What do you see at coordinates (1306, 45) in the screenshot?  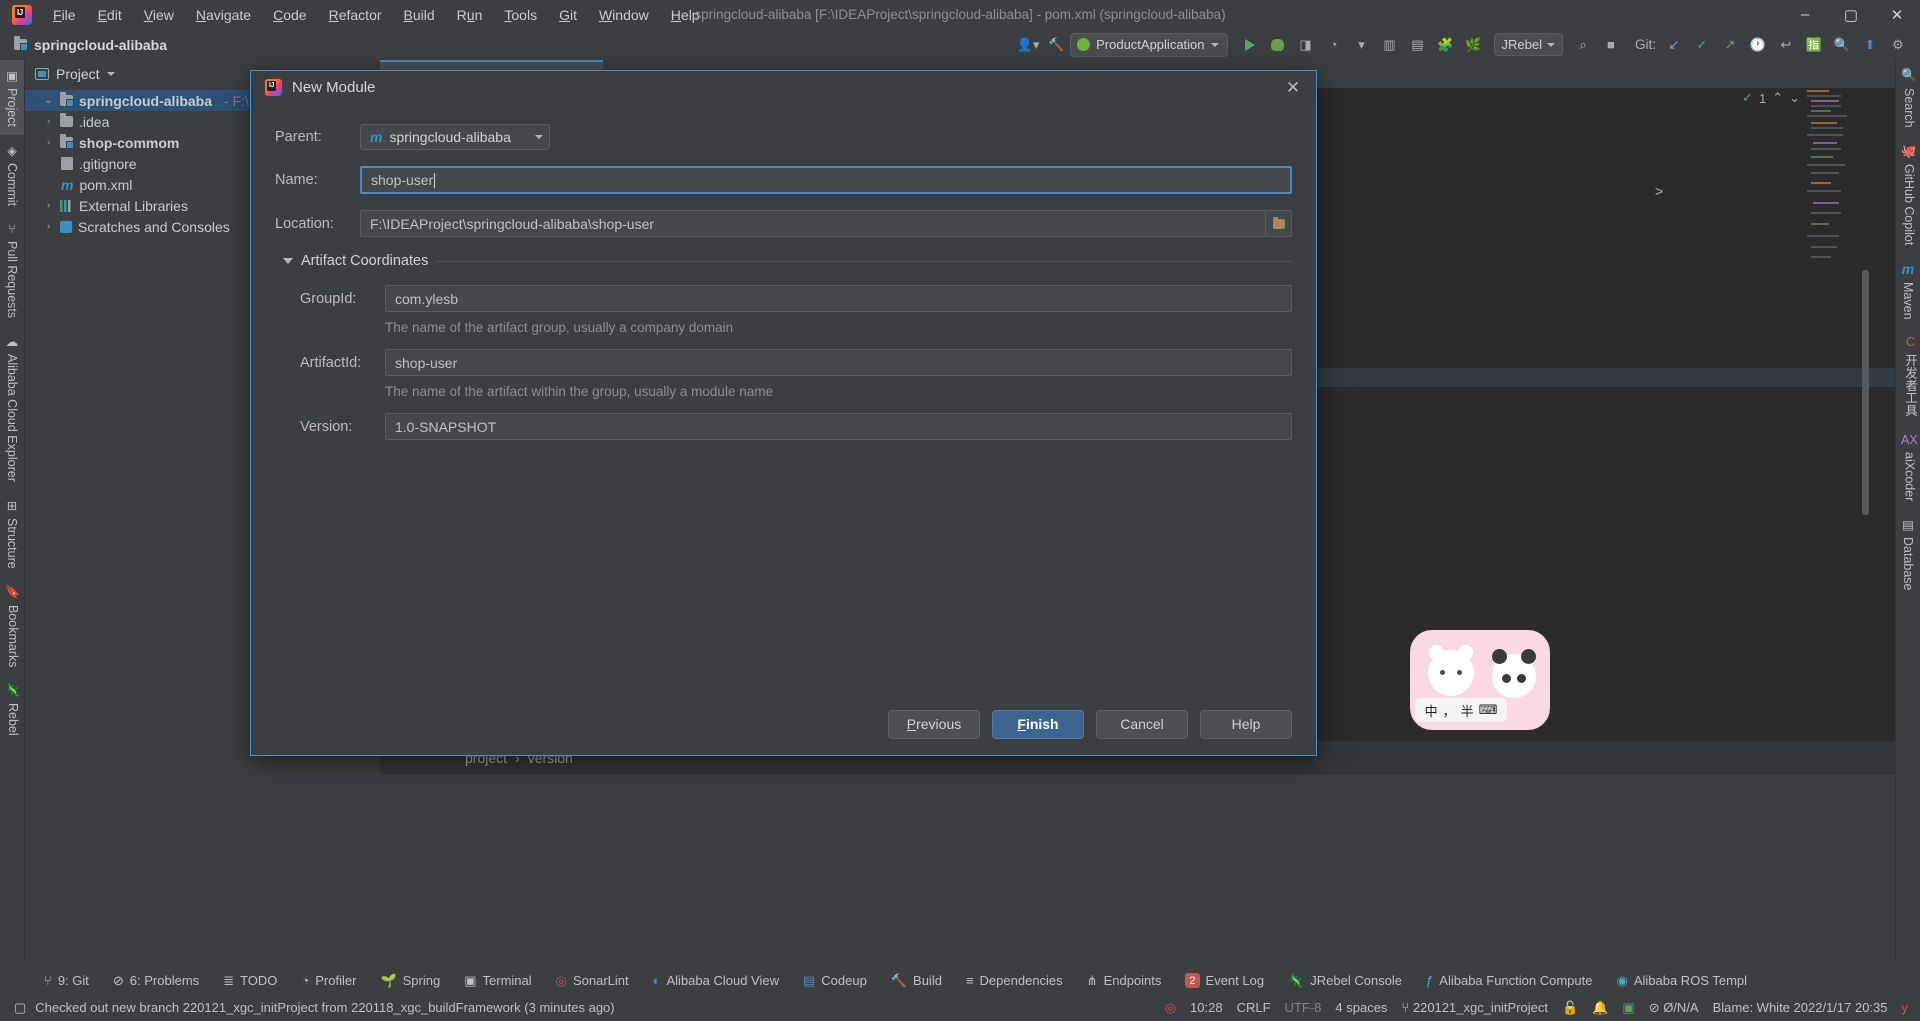 I see `run-with-coverage-button: ◨` at bounding box center [1306, 45].